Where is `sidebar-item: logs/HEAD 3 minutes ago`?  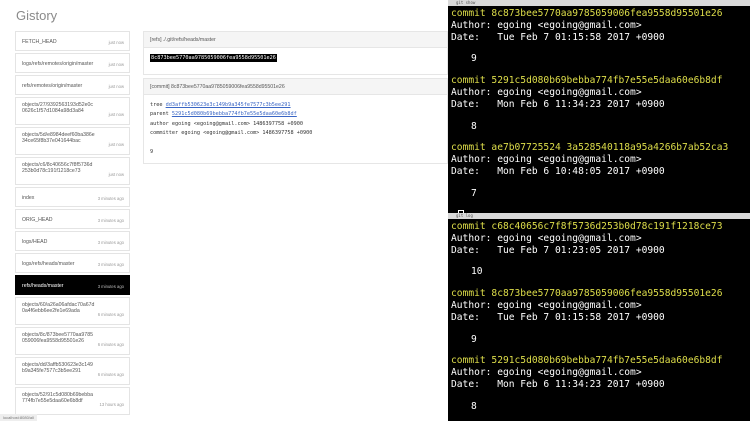
sidebar-item: logs/HEAD 3 minutes ago is located at coordinates (72, 241).